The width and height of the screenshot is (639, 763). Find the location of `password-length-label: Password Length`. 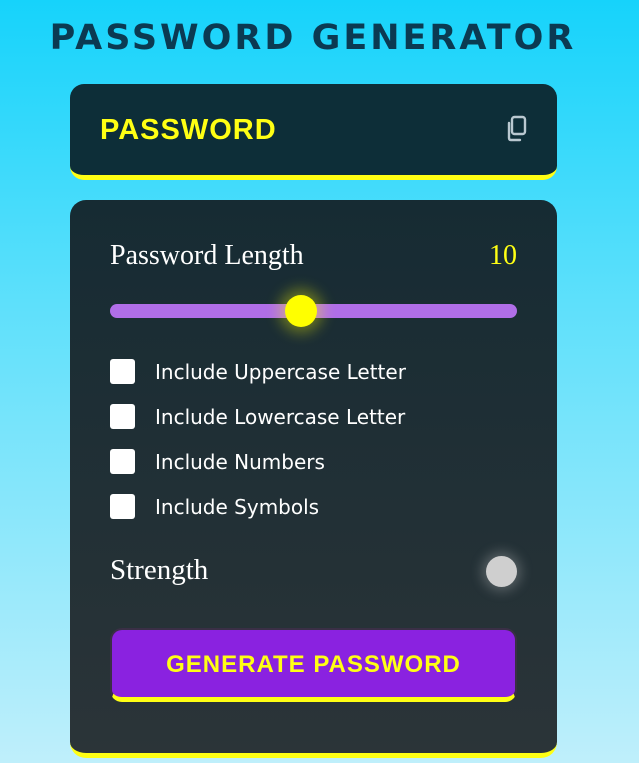

password-length-label: Password Length is located at coordinates (207, 255).